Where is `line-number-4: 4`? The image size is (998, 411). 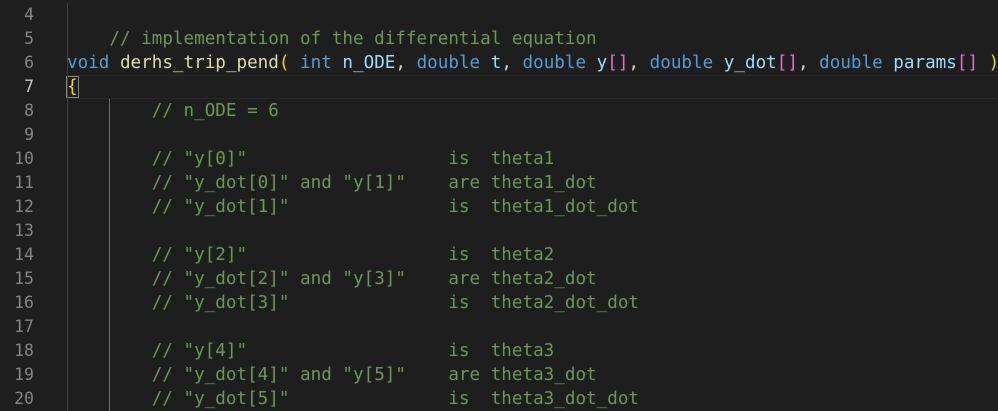
line-number-4: 4 is located at coordinates (29, 14).